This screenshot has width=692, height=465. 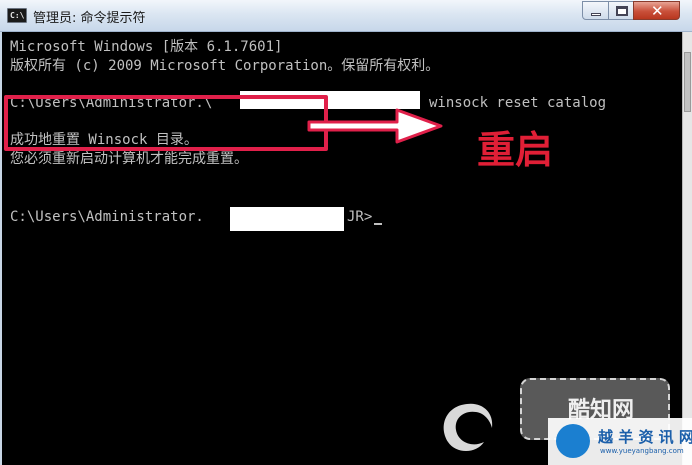 What do you see at coordinates (515, 150) in the screenshot?
I see `restart-annotation: 重启` at bounding box center [515, 150].